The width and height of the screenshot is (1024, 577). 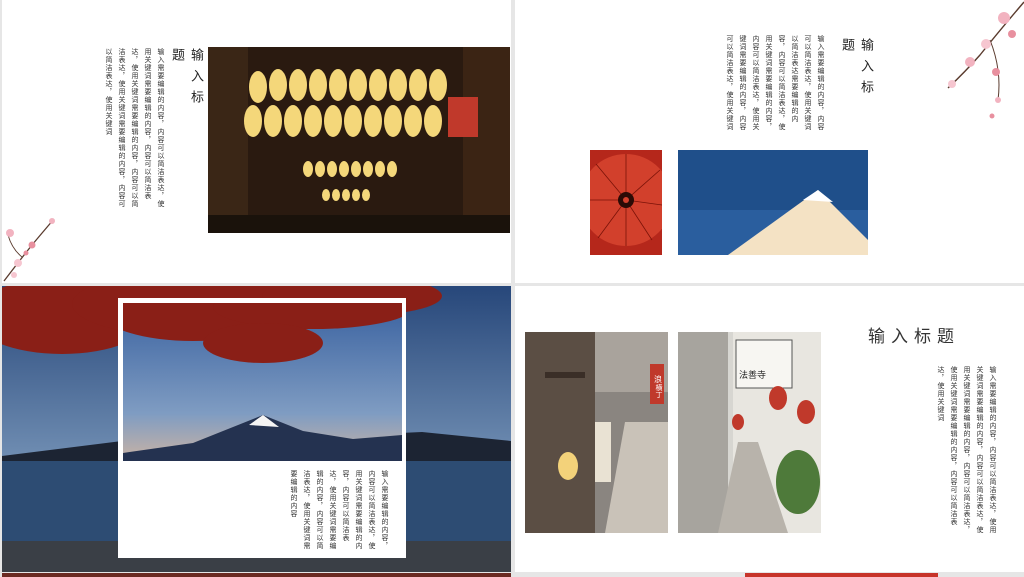 What do you see at coordinates (985, 60) in the screenshot?
I see `cherry-blossom-branch-right` at bounding box center [985, 60].